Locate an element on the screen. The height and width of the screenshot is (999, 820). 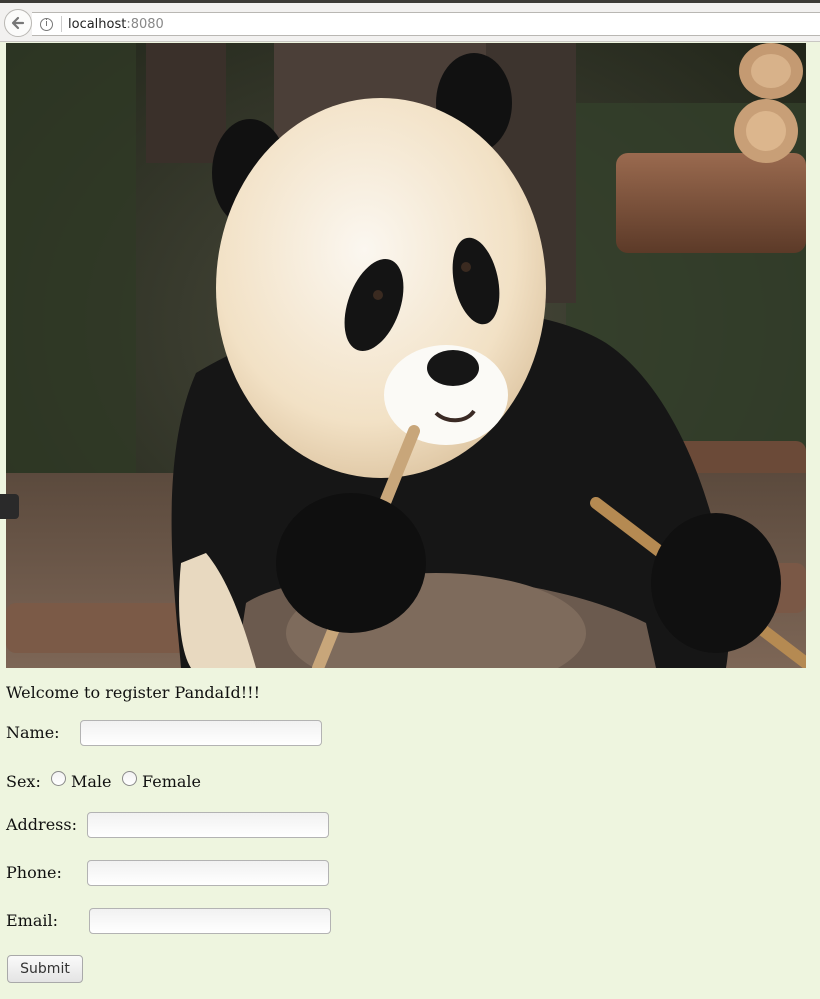
address-input is located at coordinates (208, 825).